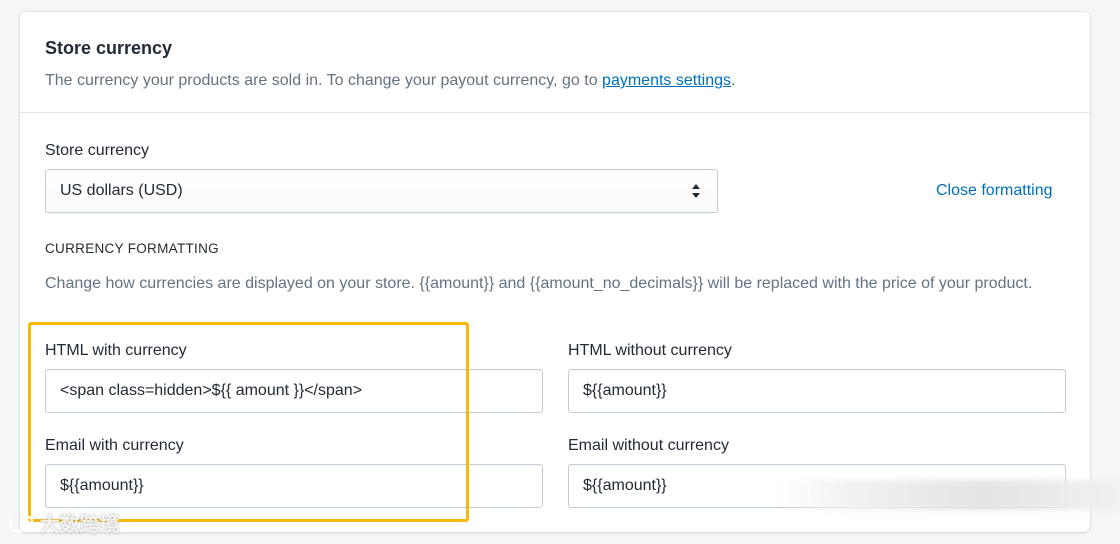 The width and height of the screenshot is (1120, 544). What do you see at coordinates (696, 191) in the screenshot?
I see `select-arrows-icon` at bounding box center [696, 191].